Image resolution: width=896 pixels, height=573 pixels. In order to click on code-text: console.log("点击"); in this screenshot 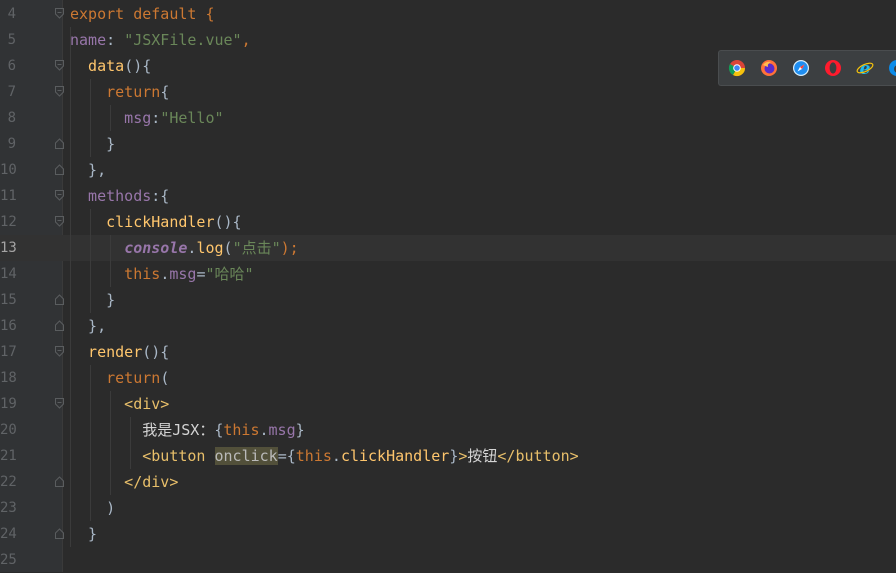, I will do `click(184, 248)`.